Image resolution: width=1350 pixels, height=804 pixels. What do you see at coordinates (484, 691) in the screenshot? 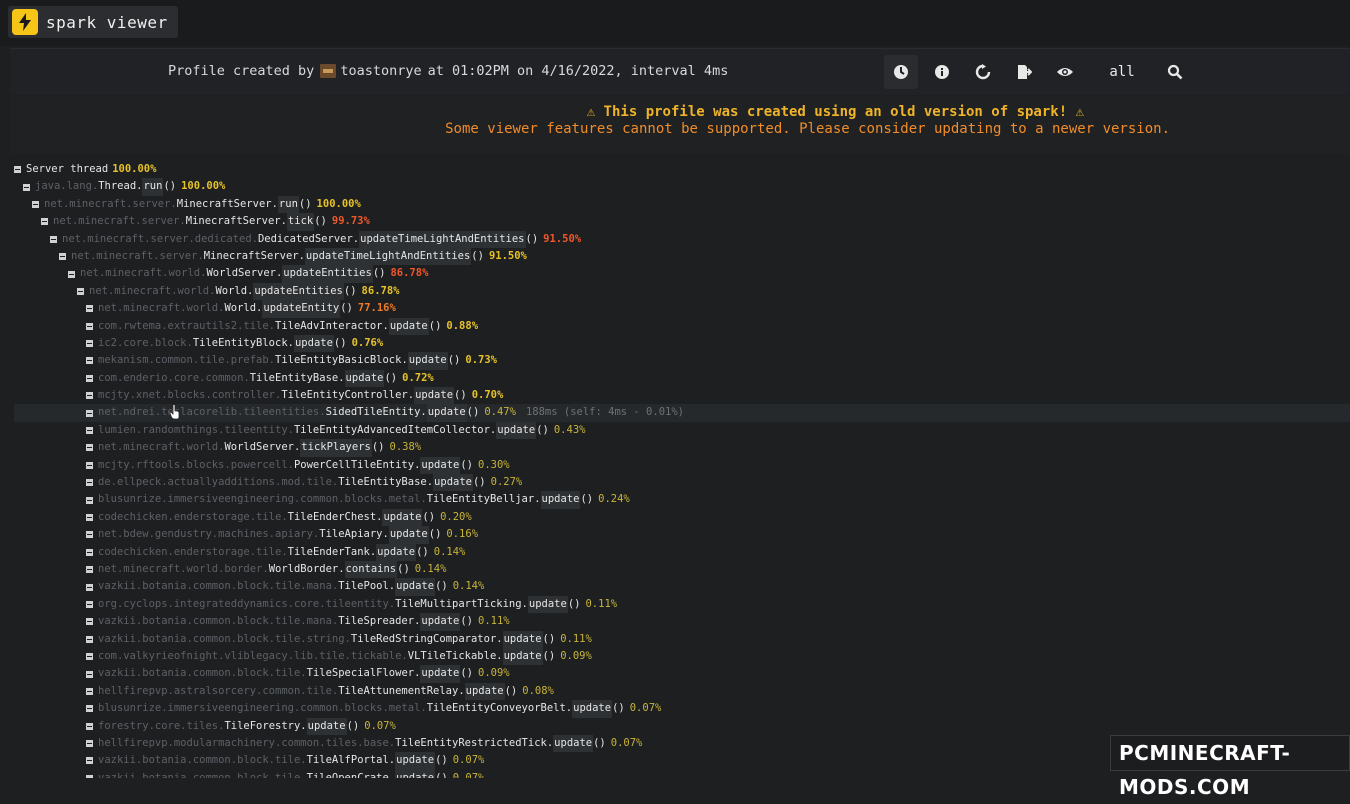
I see `node-method: update` at bounding box center [484, 691].